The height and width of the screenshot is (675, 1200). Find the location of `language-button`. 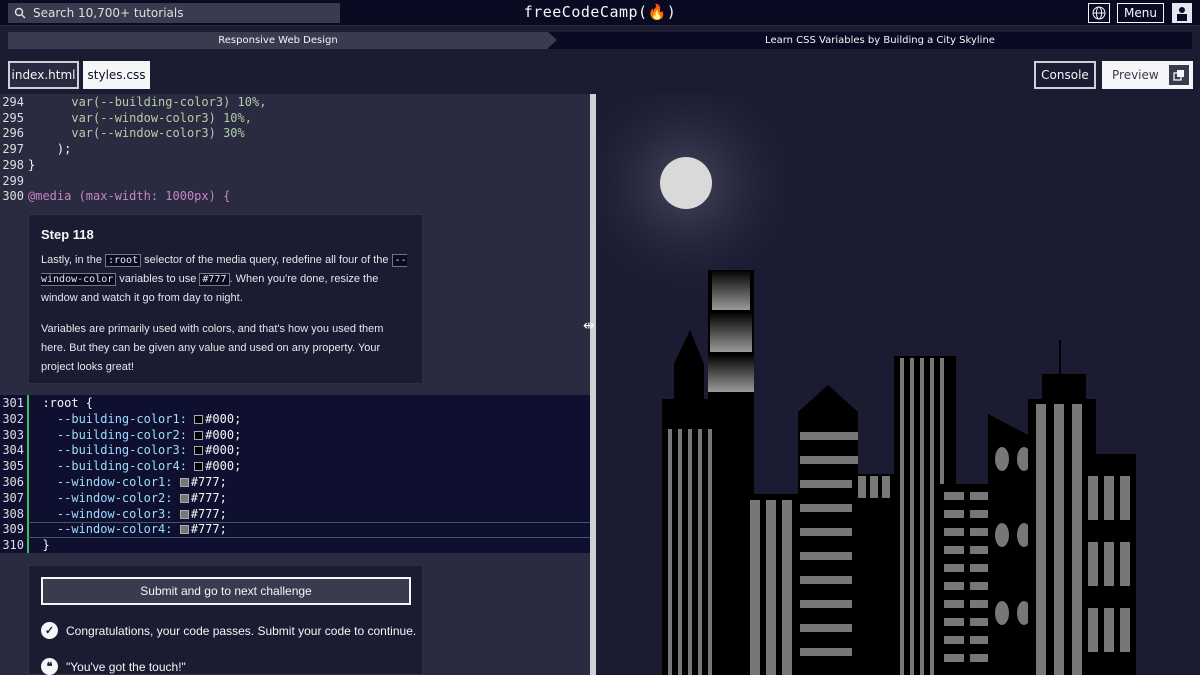

language-button is located at coordinates (1099, 13).